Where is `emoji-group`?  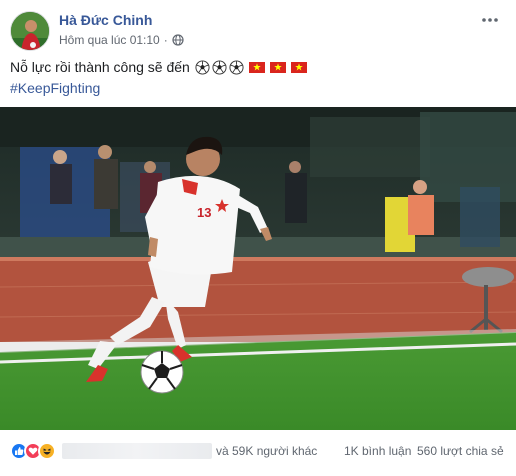 emoji-group is located at coordinates (219, 67).